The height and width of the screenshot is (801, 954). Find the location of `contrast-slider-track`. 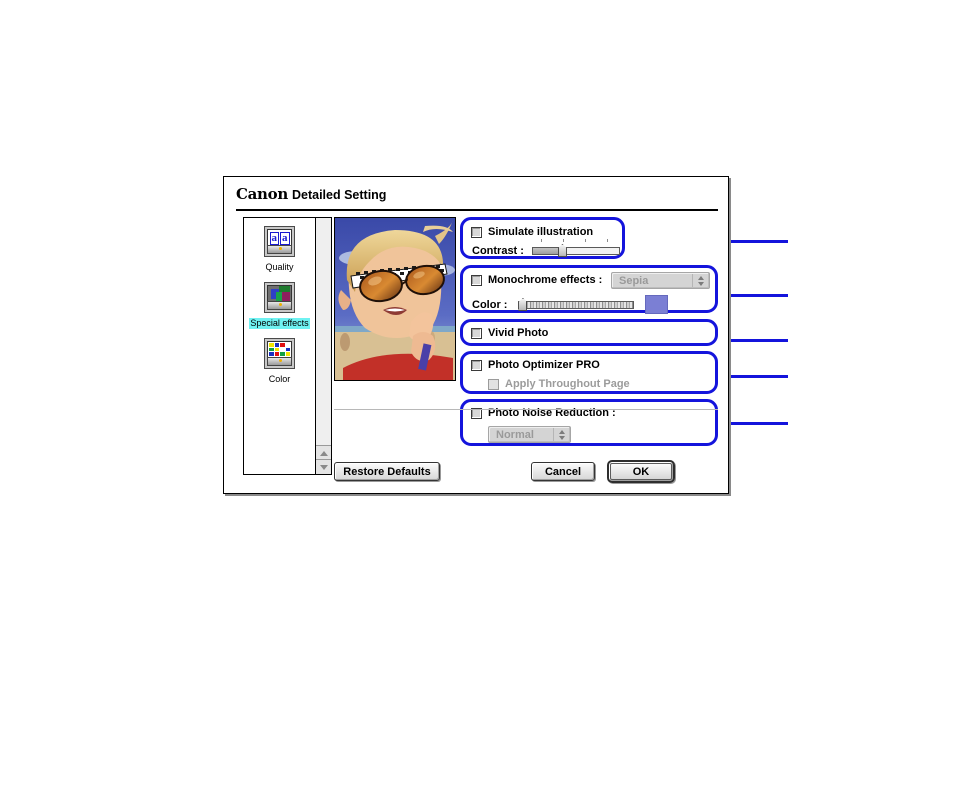

contrast-slider-track is located at coordinates (575, 251).